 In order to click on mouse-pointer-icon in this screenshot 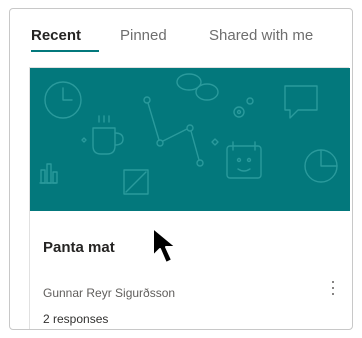, I will do `click(164, 245)`.